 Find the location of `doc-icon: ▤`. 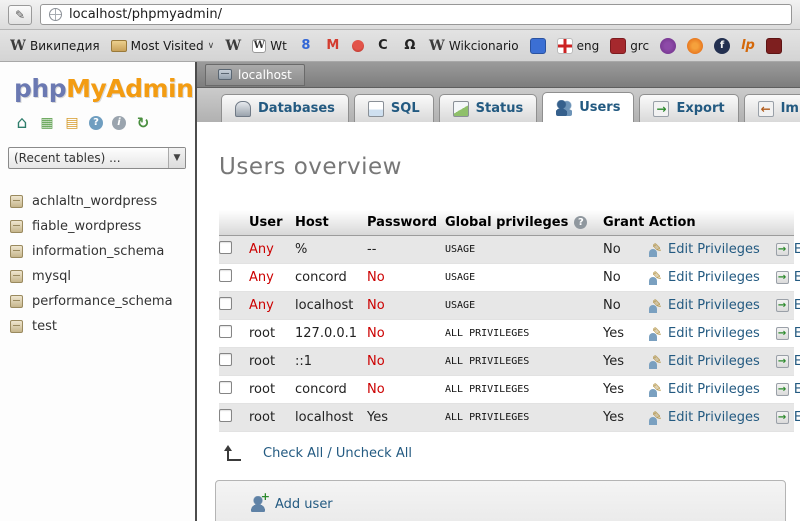

doc-icon: ▤ is located at coordinates (72, 123).